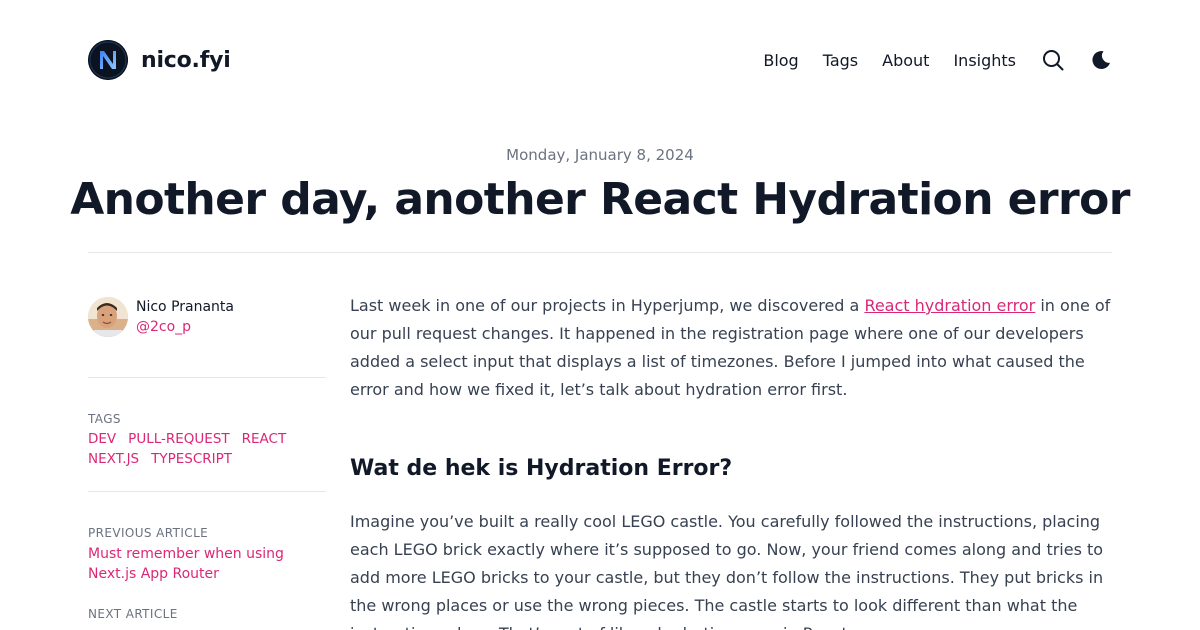 This screenshot has height=630, width=1200. What do you see at coordinates (840, 60) in the screenshot?
I see `nav-tags: Tags` at bounding box center [840, 60].